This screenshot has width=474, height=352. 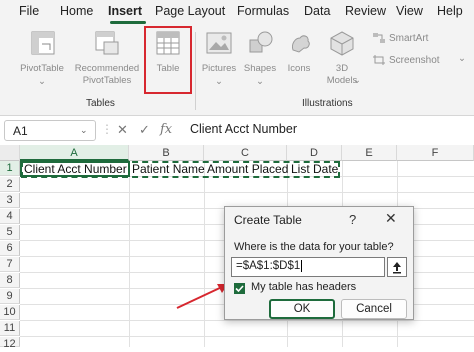 What do you see at coordinates (100, 103) in the screenshot?
I see `group-label-tables: Tables` at bounding box center [100, 103].